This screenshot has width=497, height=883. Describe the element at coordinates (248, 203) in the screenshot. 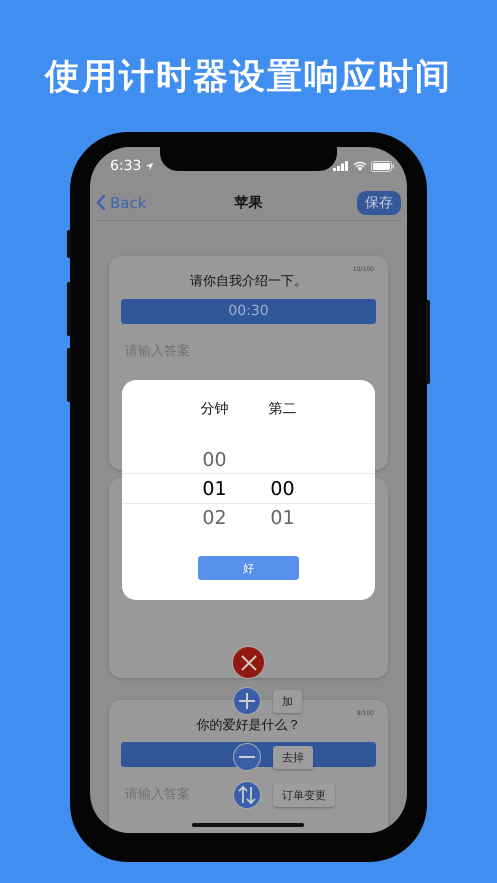

I see `nav-title: 苹果` at that location.